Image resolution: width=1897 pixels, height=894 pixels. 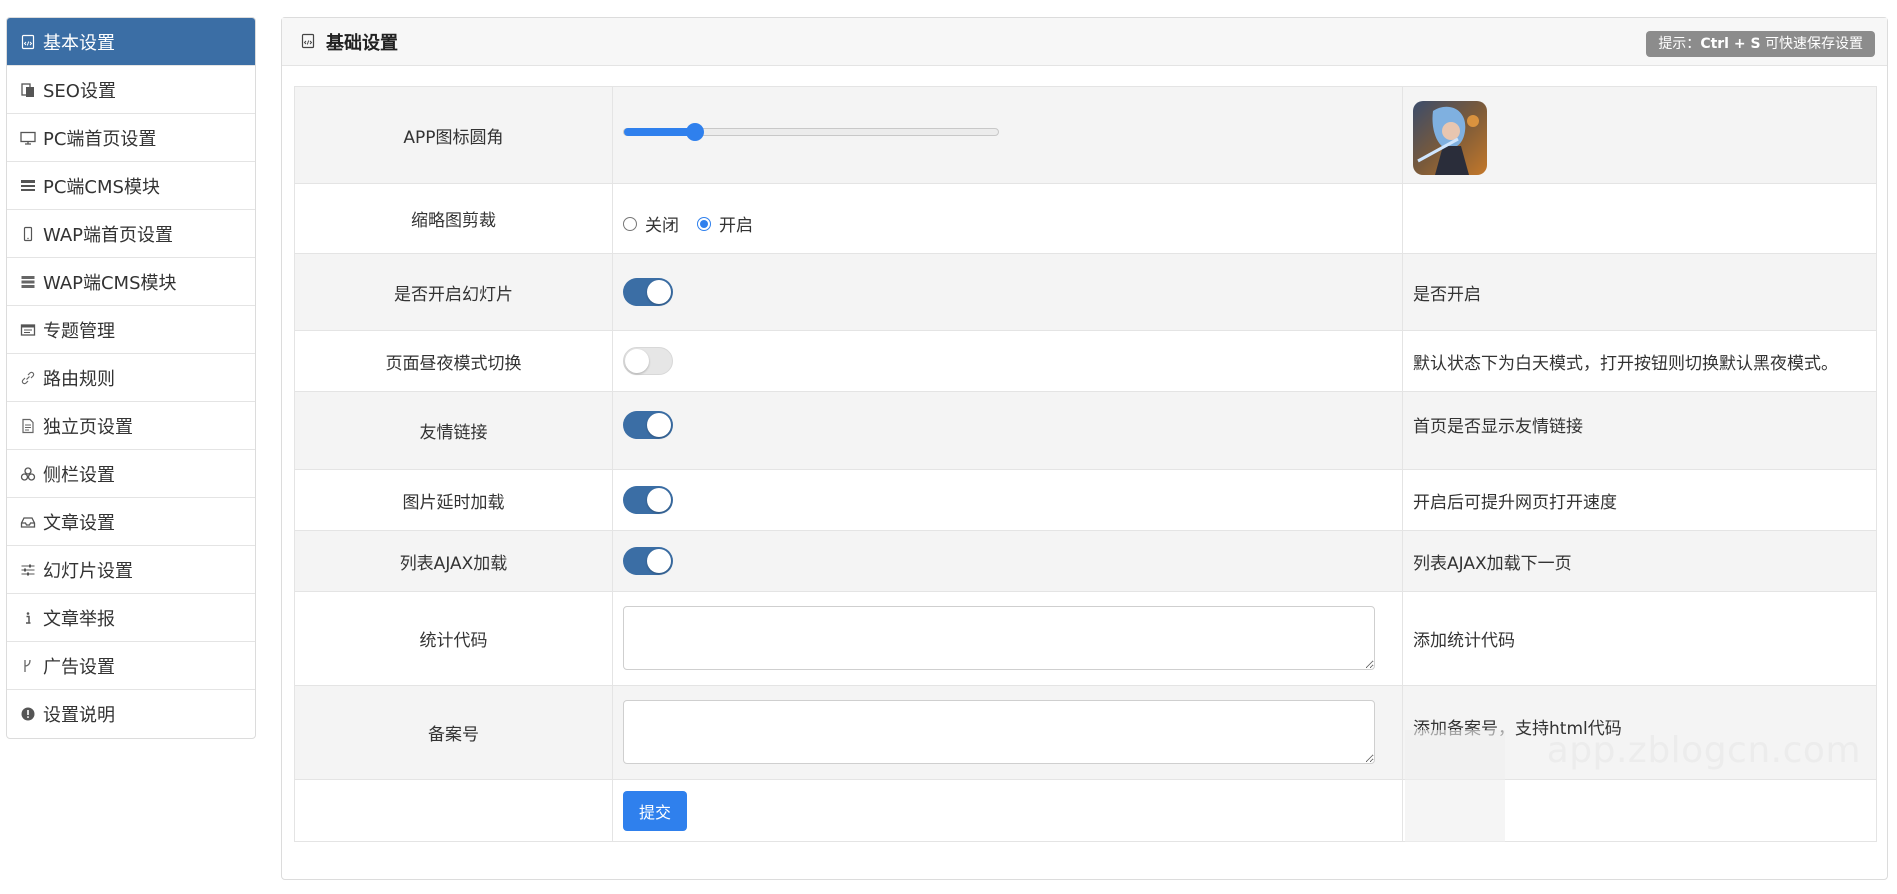 I want to click on row-label: 是否开启幻灯片, so click(x=453, y=292).